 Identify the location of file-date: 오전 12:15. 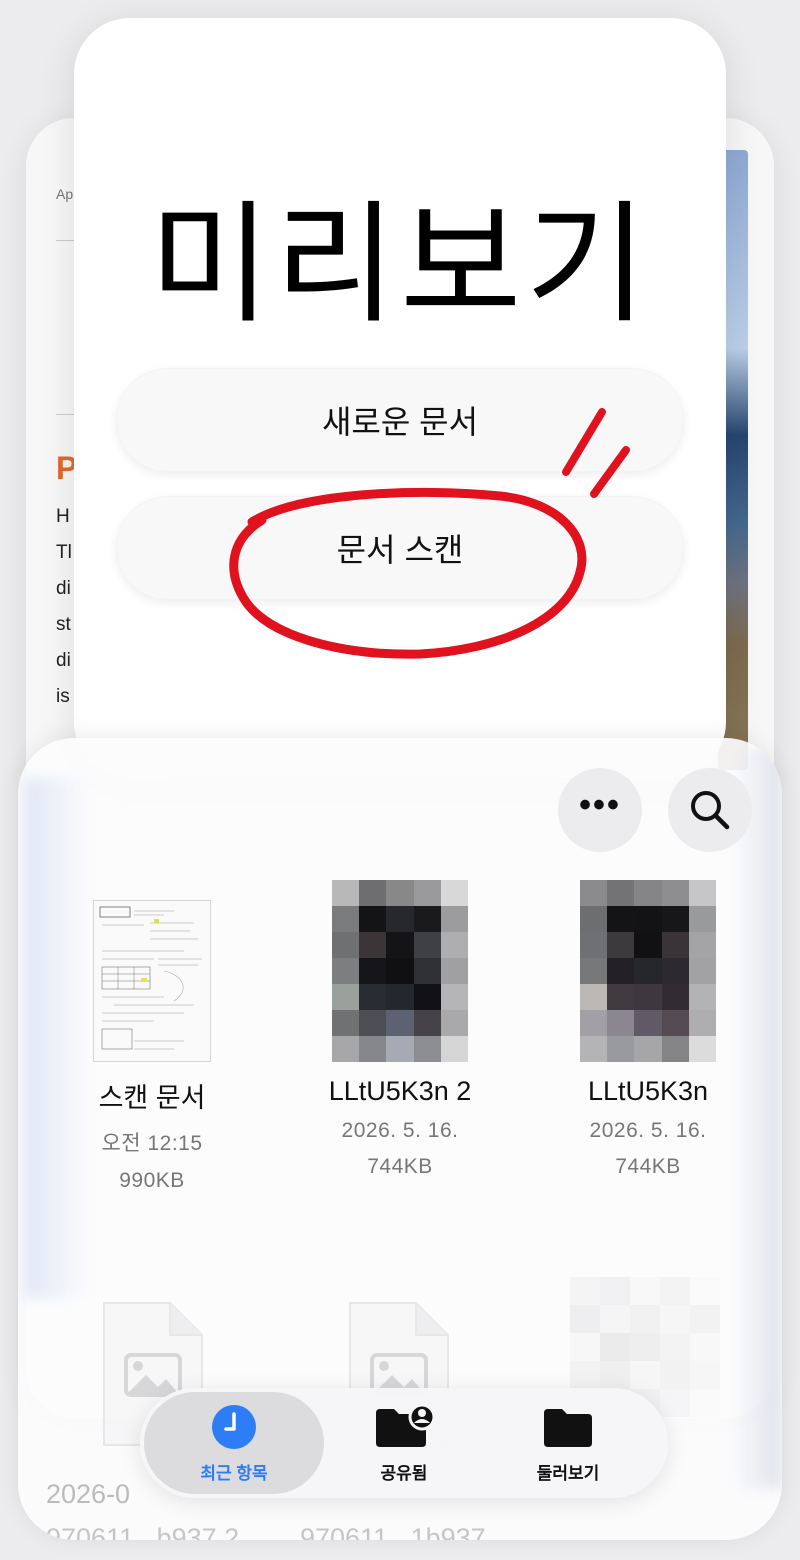
(152, 1143).